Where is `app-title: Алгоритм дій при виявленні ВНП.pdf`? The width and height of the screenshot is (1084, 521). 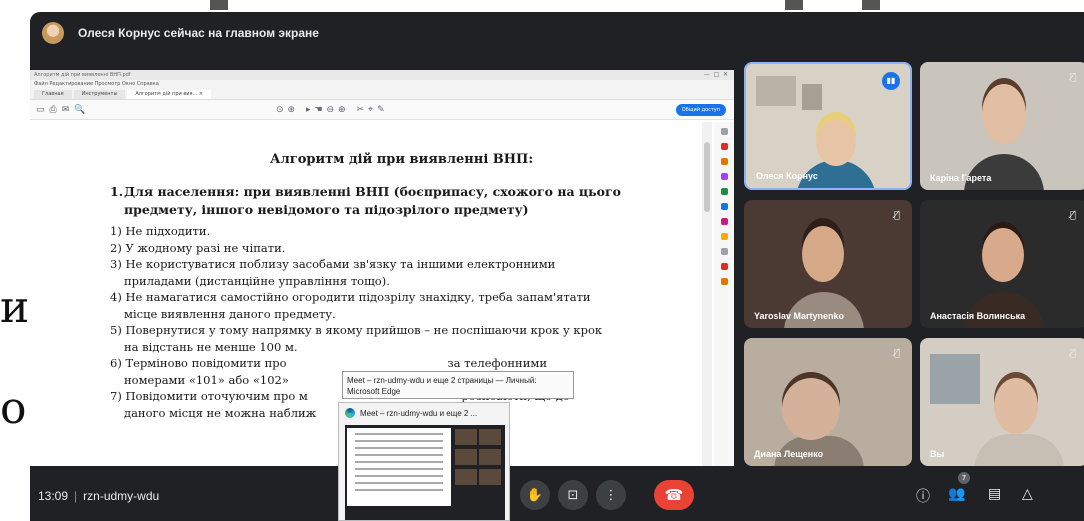 app-title: Алгоритм дій при виявленні ВНП.pdf is located at coordinates (82, 75).